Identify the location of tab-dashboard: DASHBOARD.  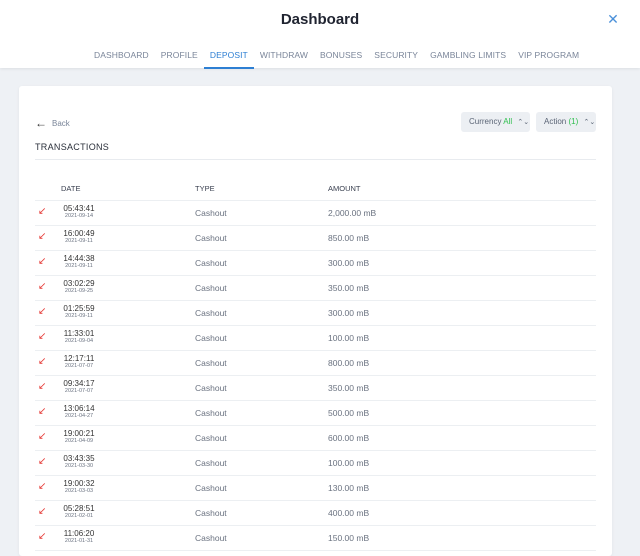
(121, 57).